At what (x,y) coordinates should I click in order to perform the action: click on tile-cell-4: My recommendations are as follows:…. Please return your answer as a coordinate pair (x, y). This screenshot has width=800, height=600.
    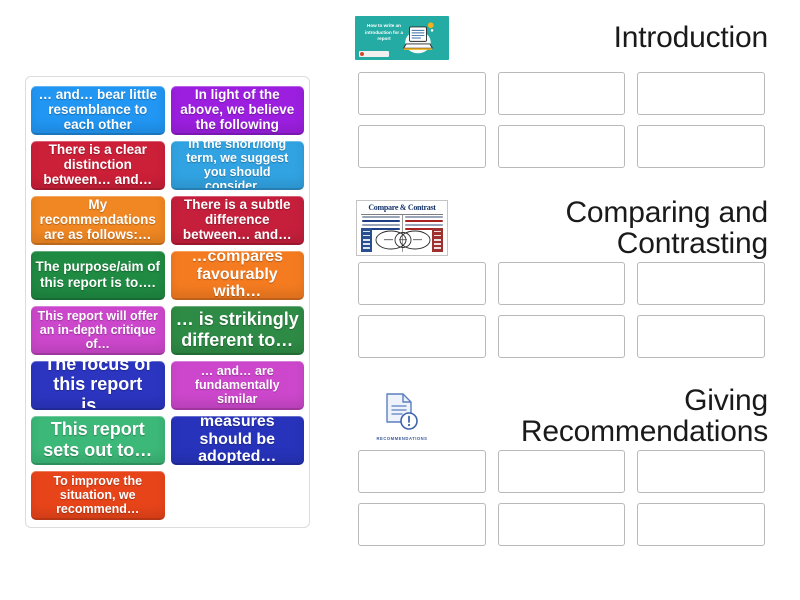
    Looking at the image, I should click on (98, 220).